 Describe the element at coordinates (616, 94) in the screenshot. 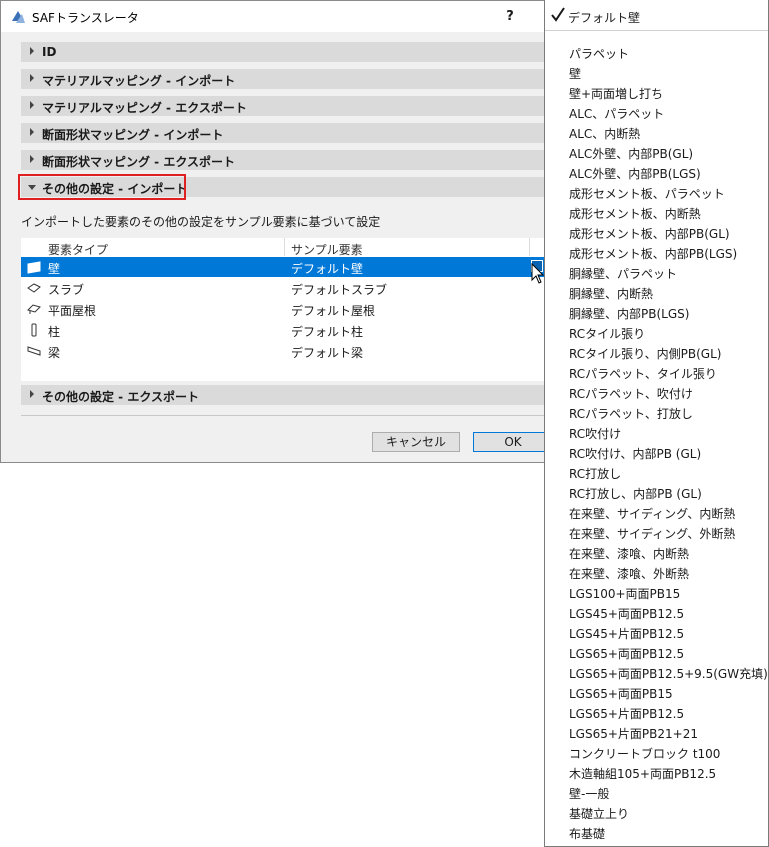

I see `dropdown-item: 壁+両面増し打ち` at that location.